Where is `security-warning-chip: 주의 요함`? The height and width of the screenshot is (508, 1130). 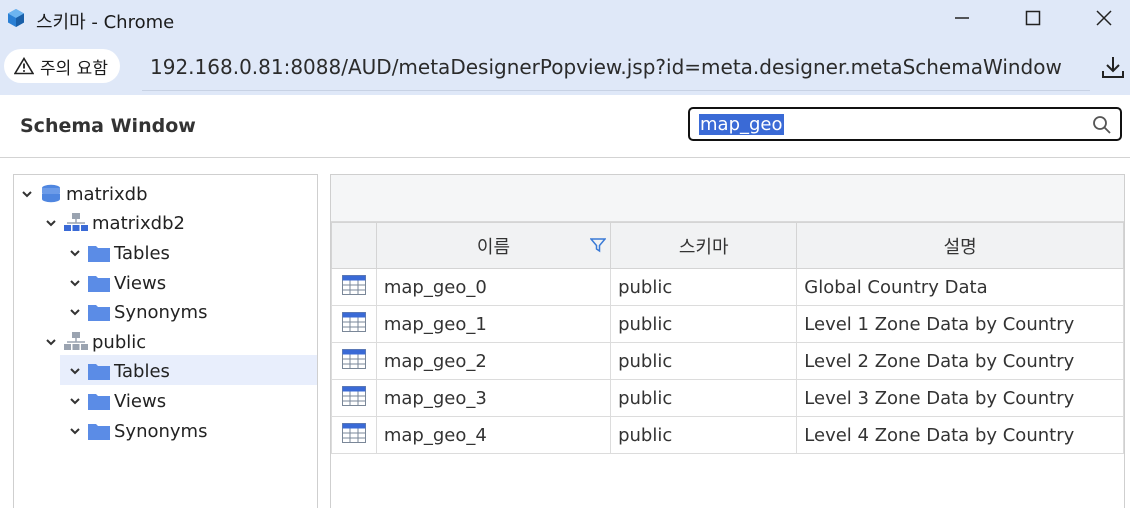 security-warning-chip: 주의 요함 is located at coordinates (62, 66).